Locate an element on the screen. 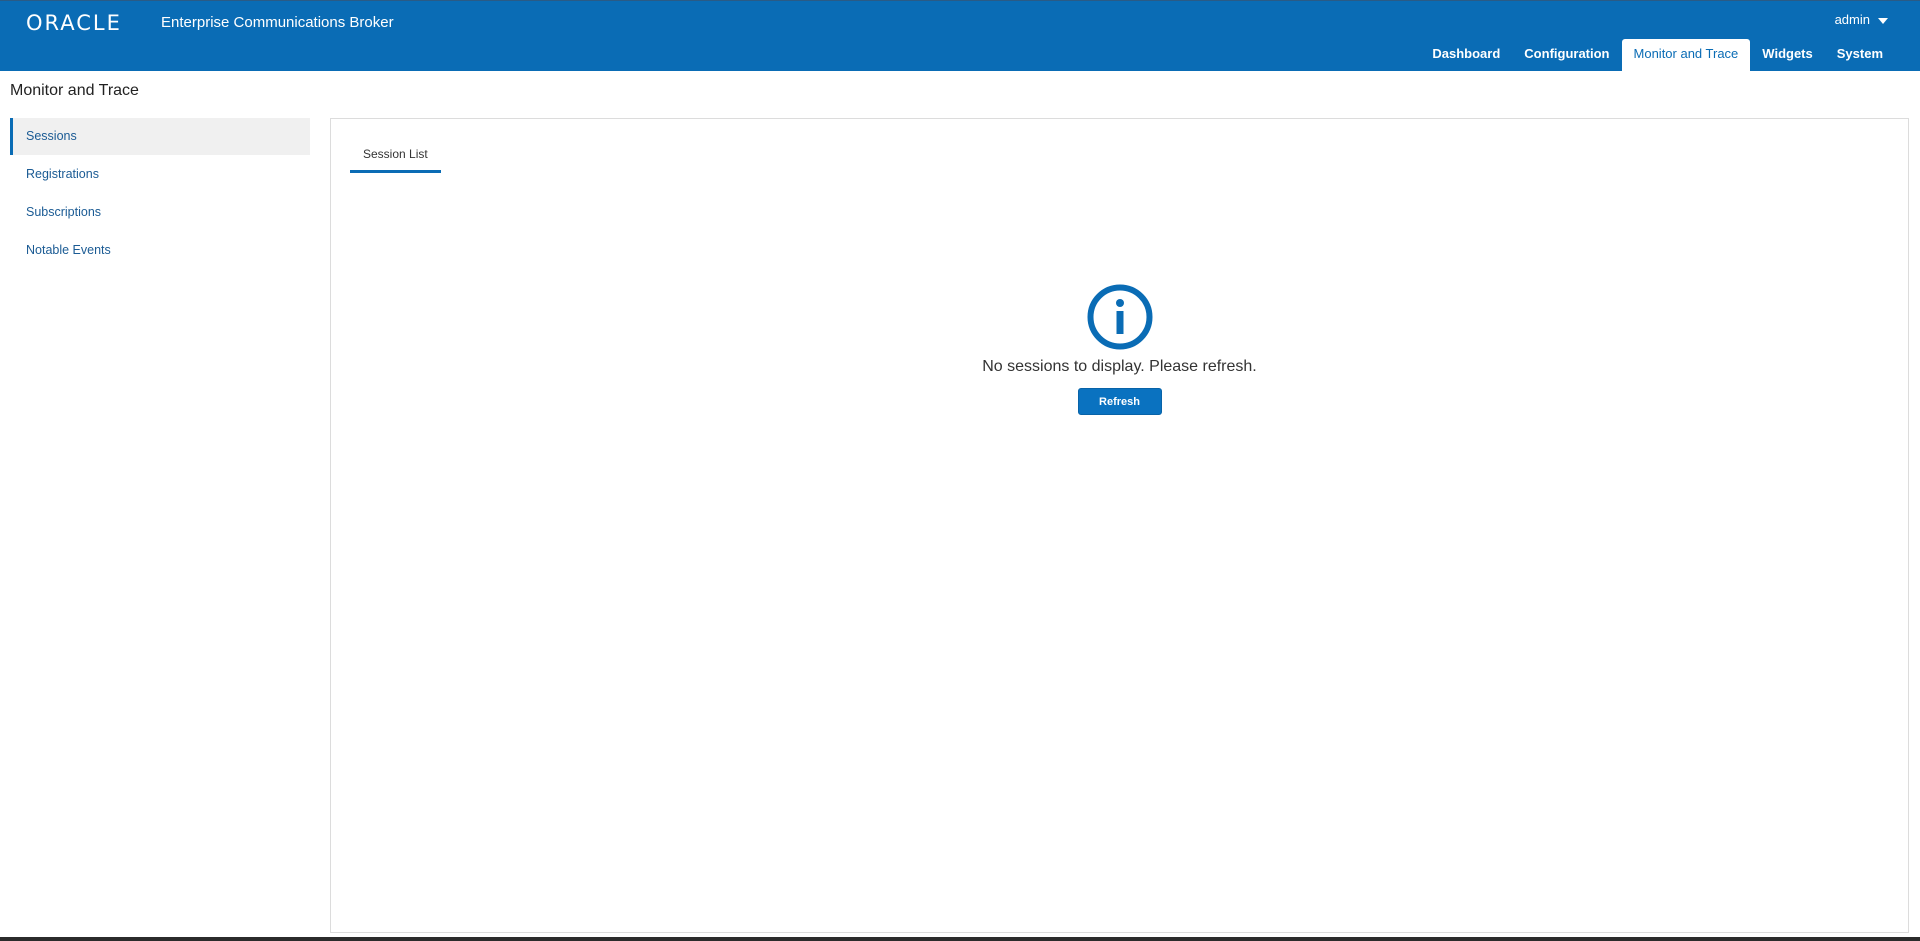 This screenshot has height=941, width=1920. chevron-down-icon is located at coordinates (1883, 21).